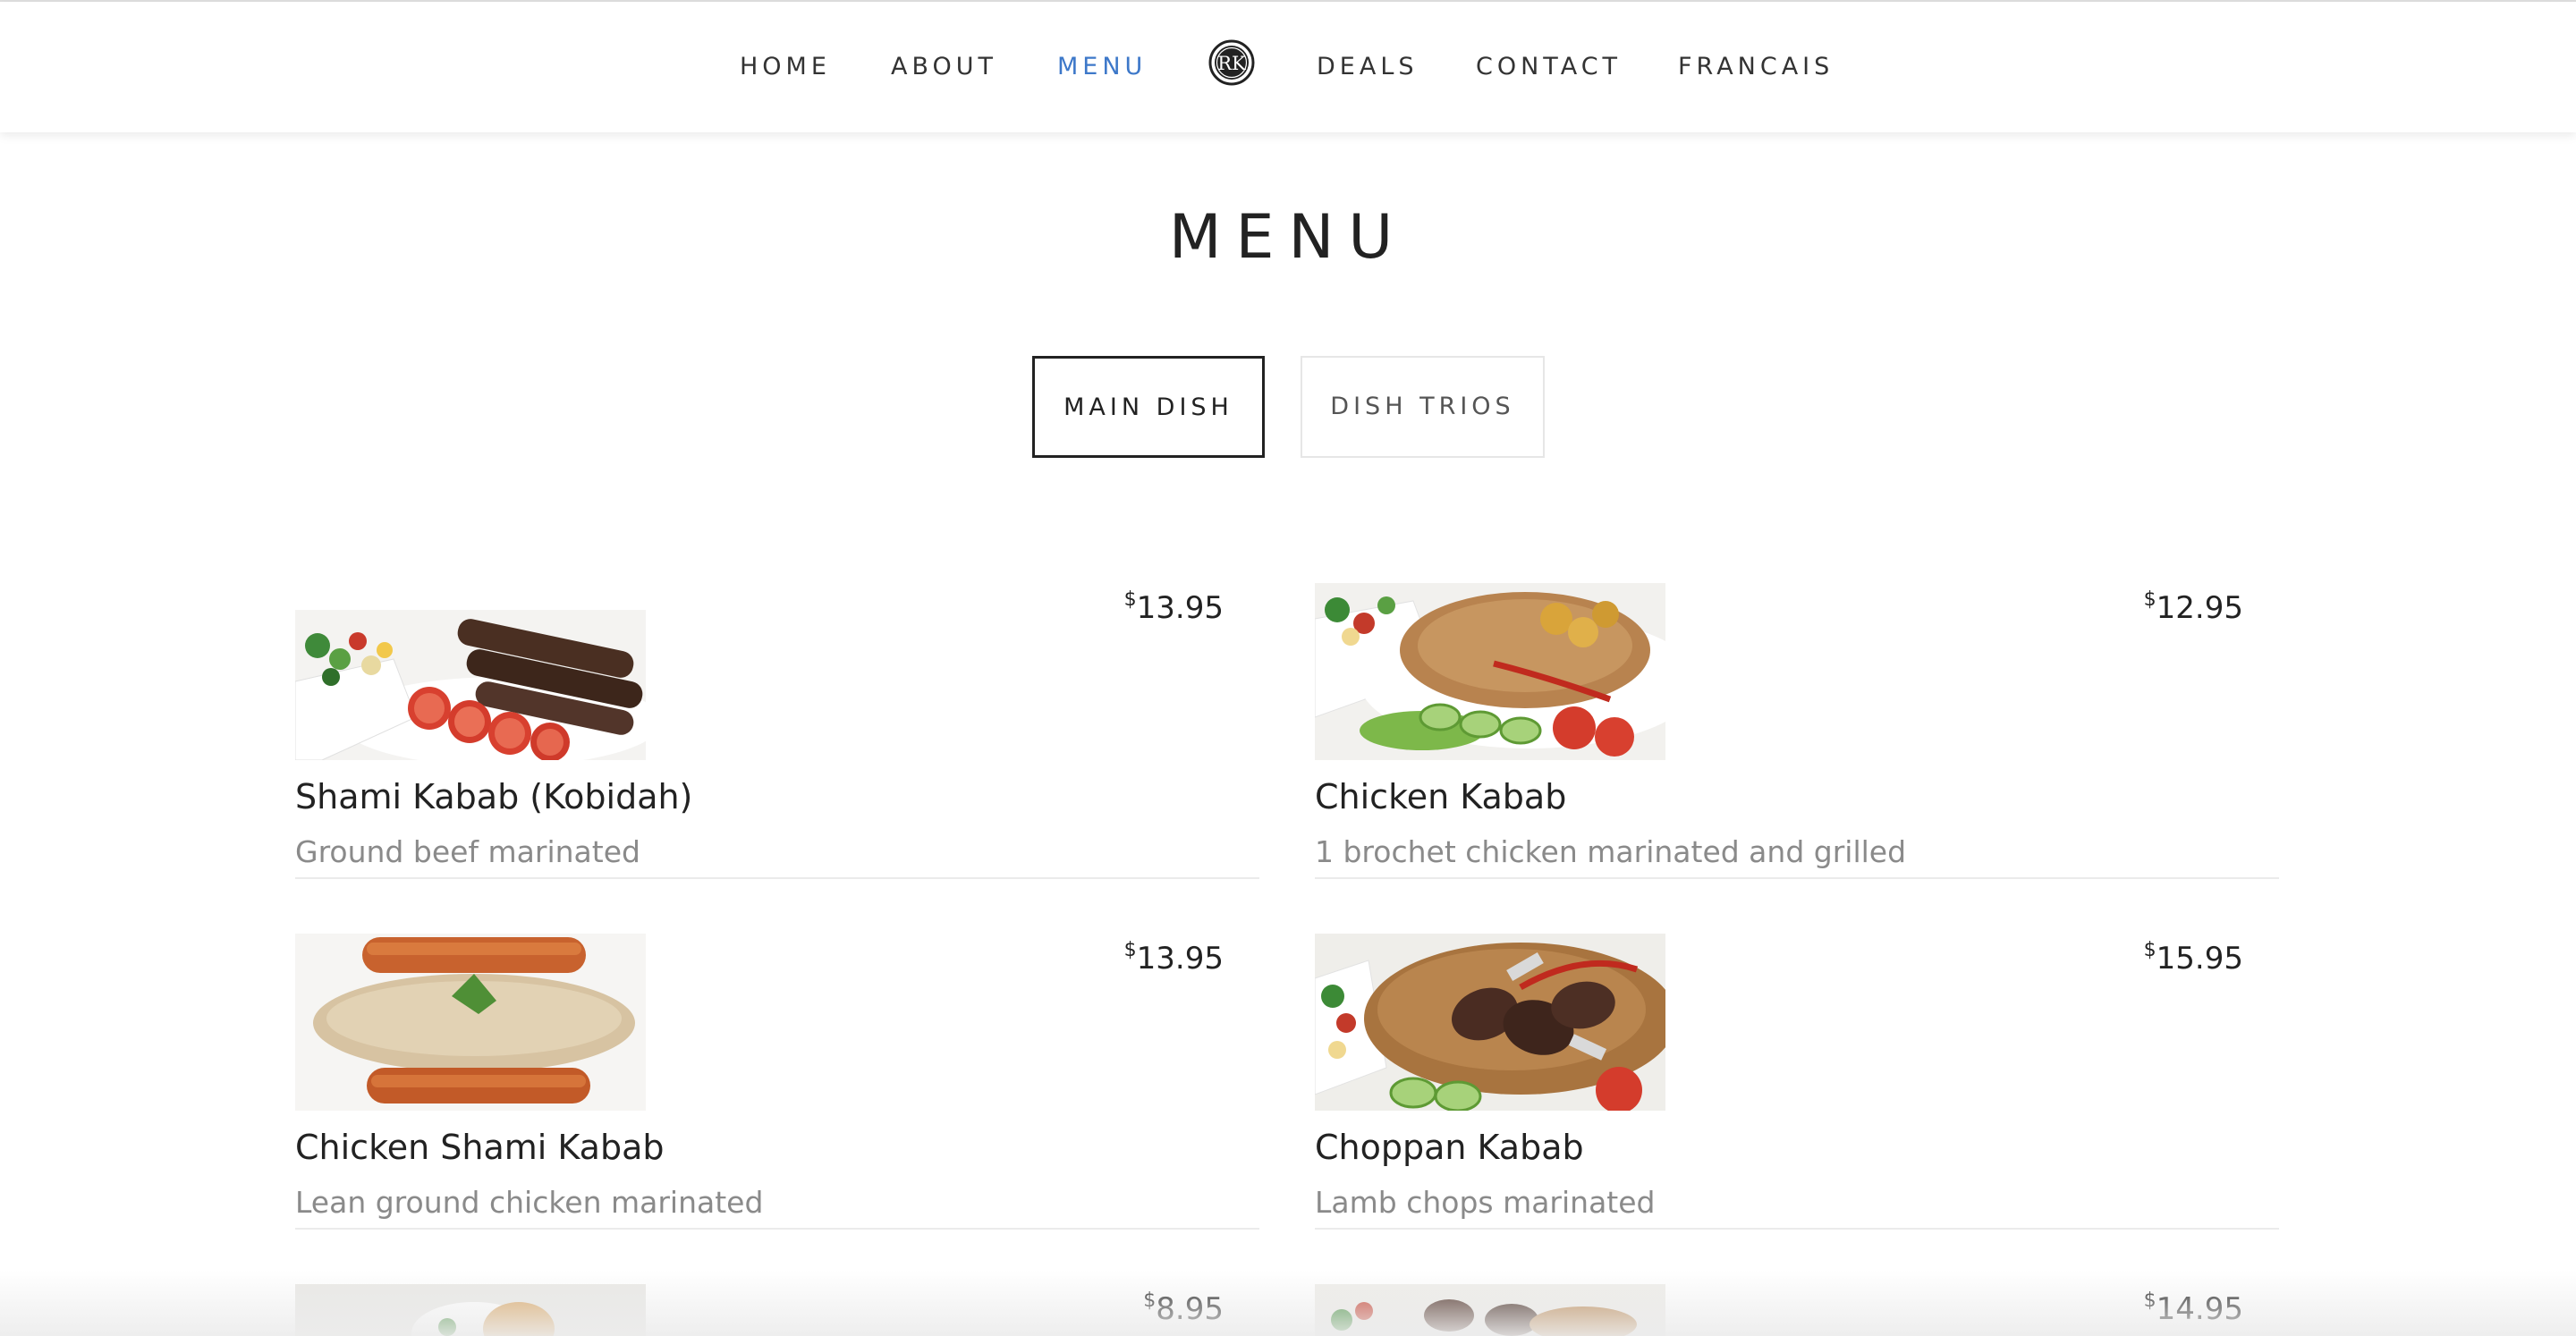 The height and width of the screenshot is (1336, 2576). I want to click on rk-monogram-logo-icon: RK, so click(1231, 63).